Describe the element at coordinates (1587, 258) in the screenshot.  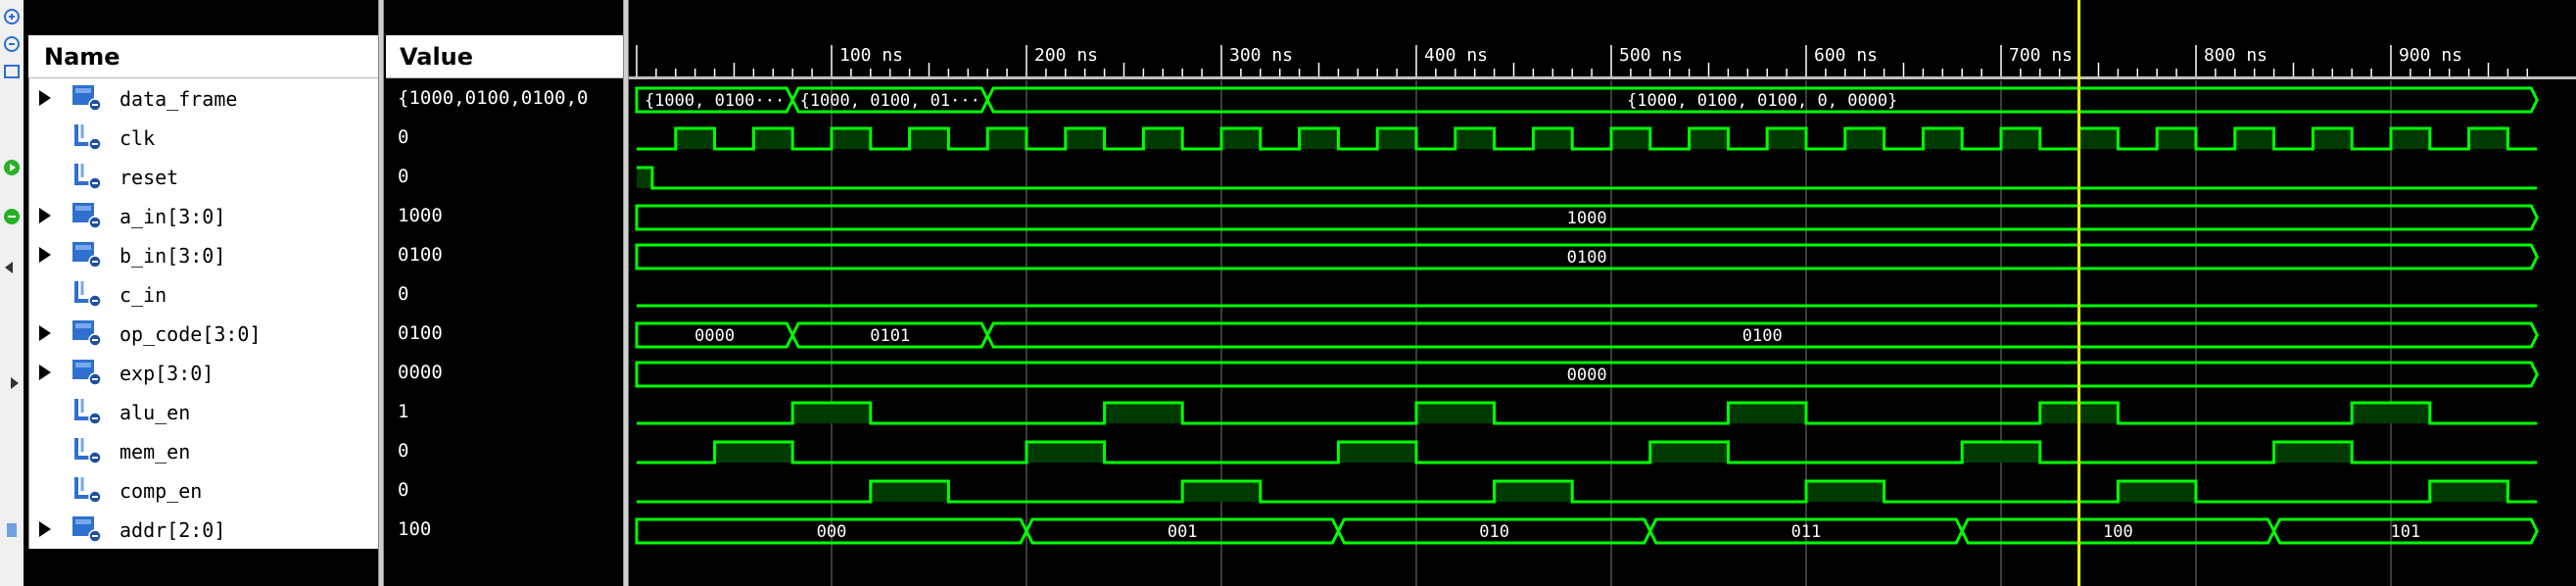
I see `b-in-segment-label: 0100` at that location.